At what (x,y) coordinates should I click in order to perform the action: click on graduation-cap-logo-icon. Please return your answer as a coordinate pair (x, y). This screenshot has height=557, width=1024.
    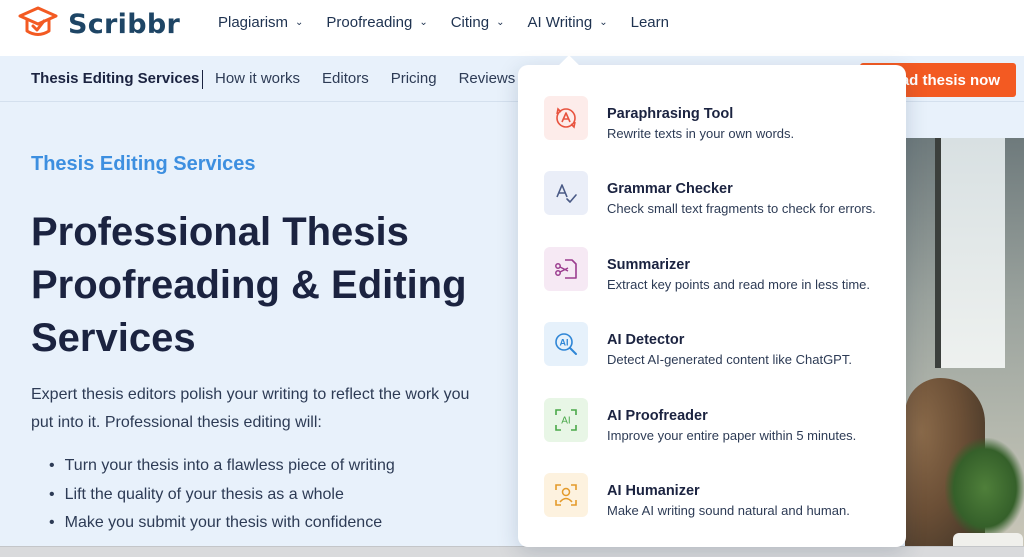
    Looking at the image, I should click on (38, 21).